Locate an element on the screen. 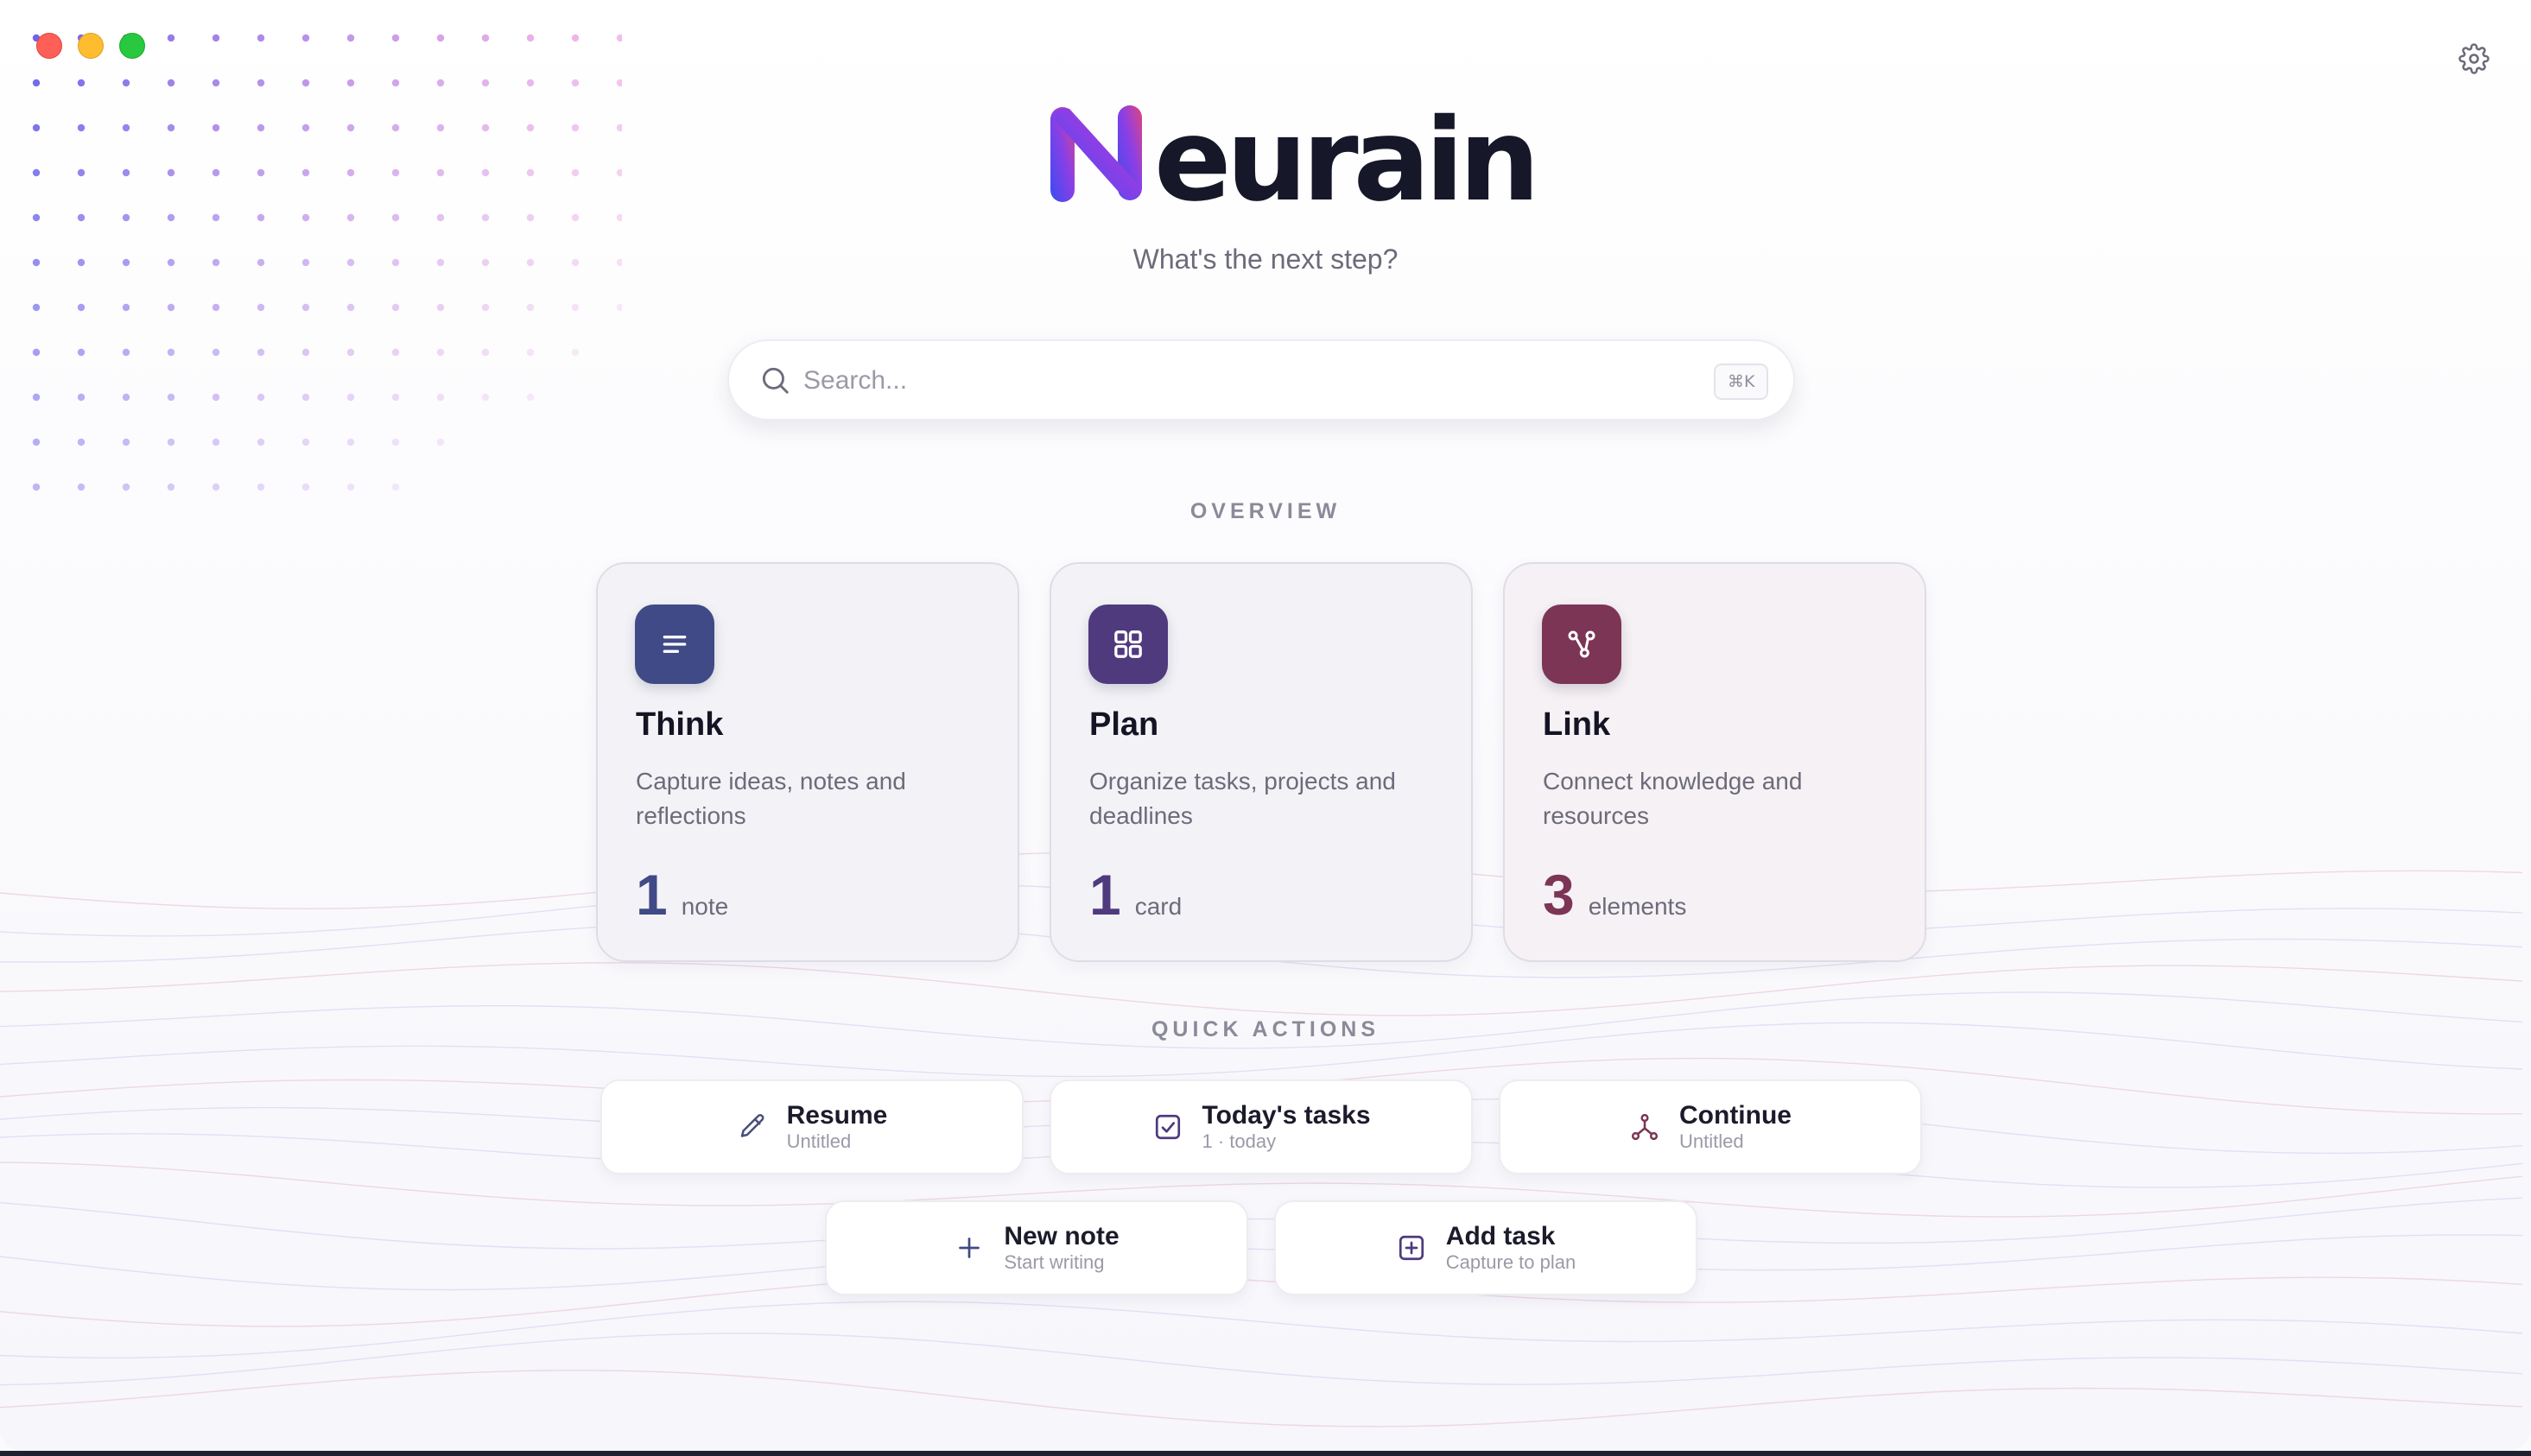  search-shortcut-badge: ⌘K is located at coordinates (1741, 382).